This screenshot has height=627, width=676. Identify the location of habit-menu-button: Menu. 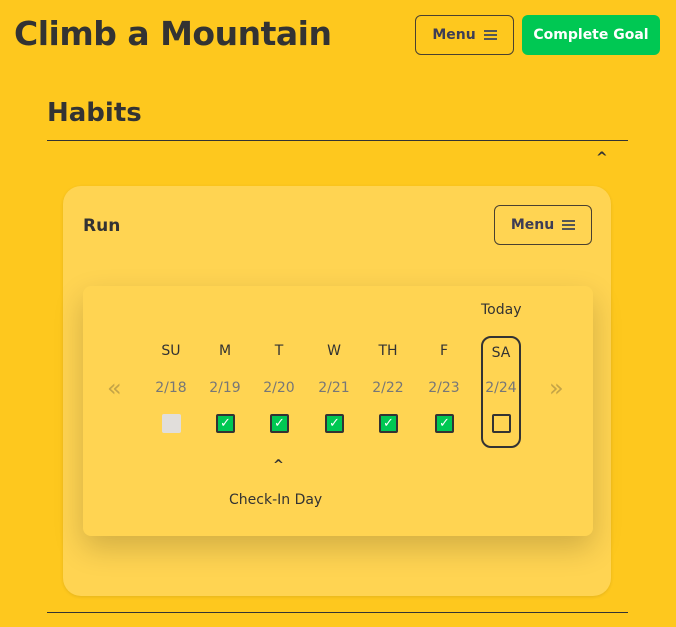
(543, 225).